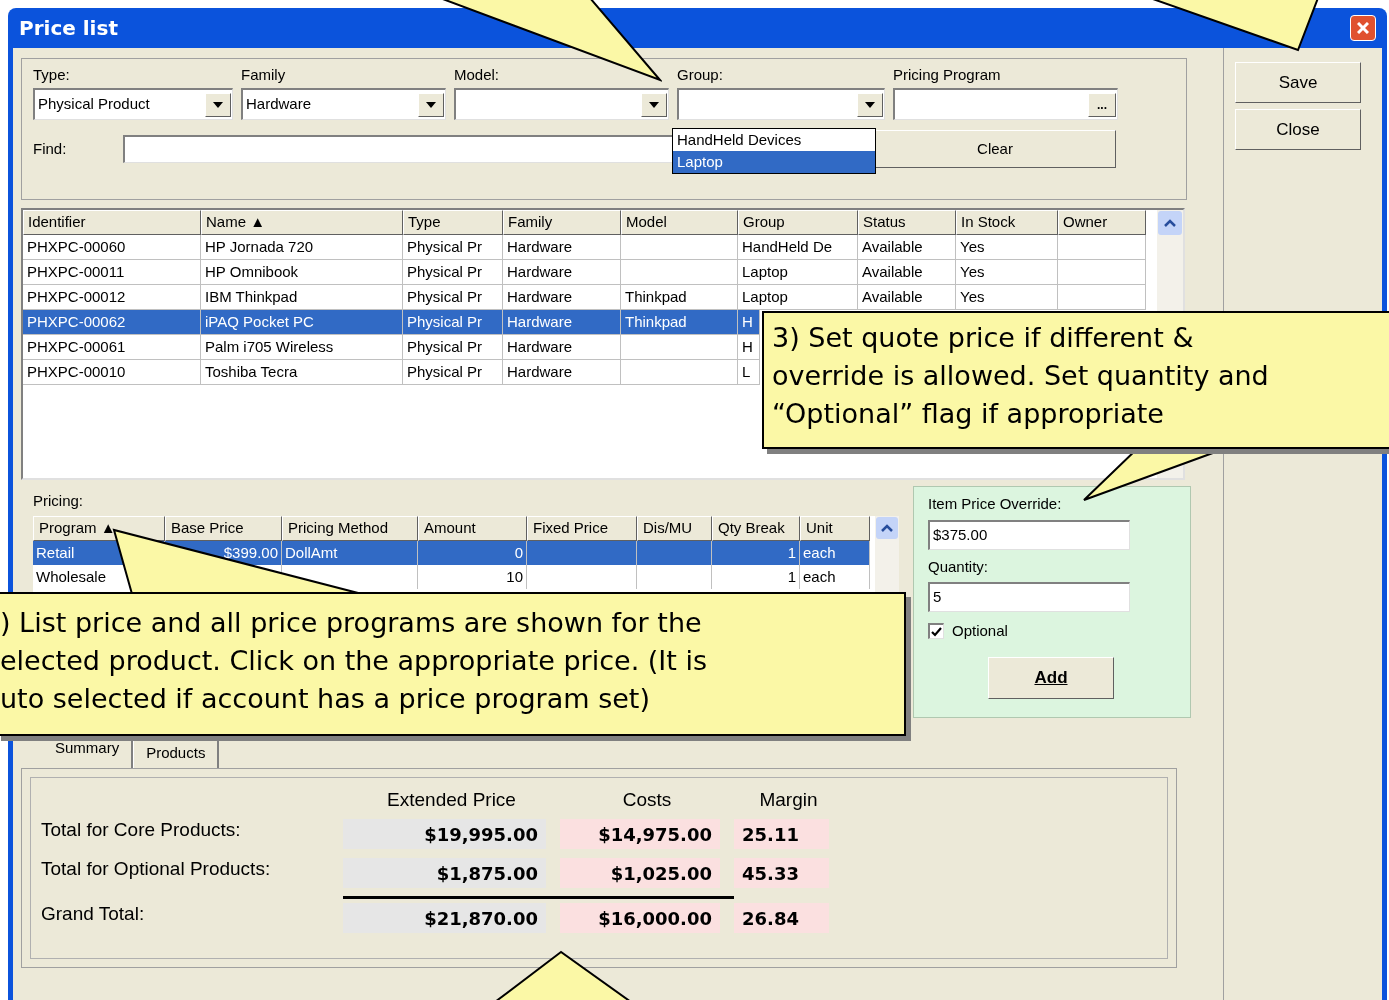 The height and width of the screenshot is (1000, 1389). What do you see at coordinates (1363, 28) in the screenshot?
I see `close-button` at bounding box center [1363, 28].